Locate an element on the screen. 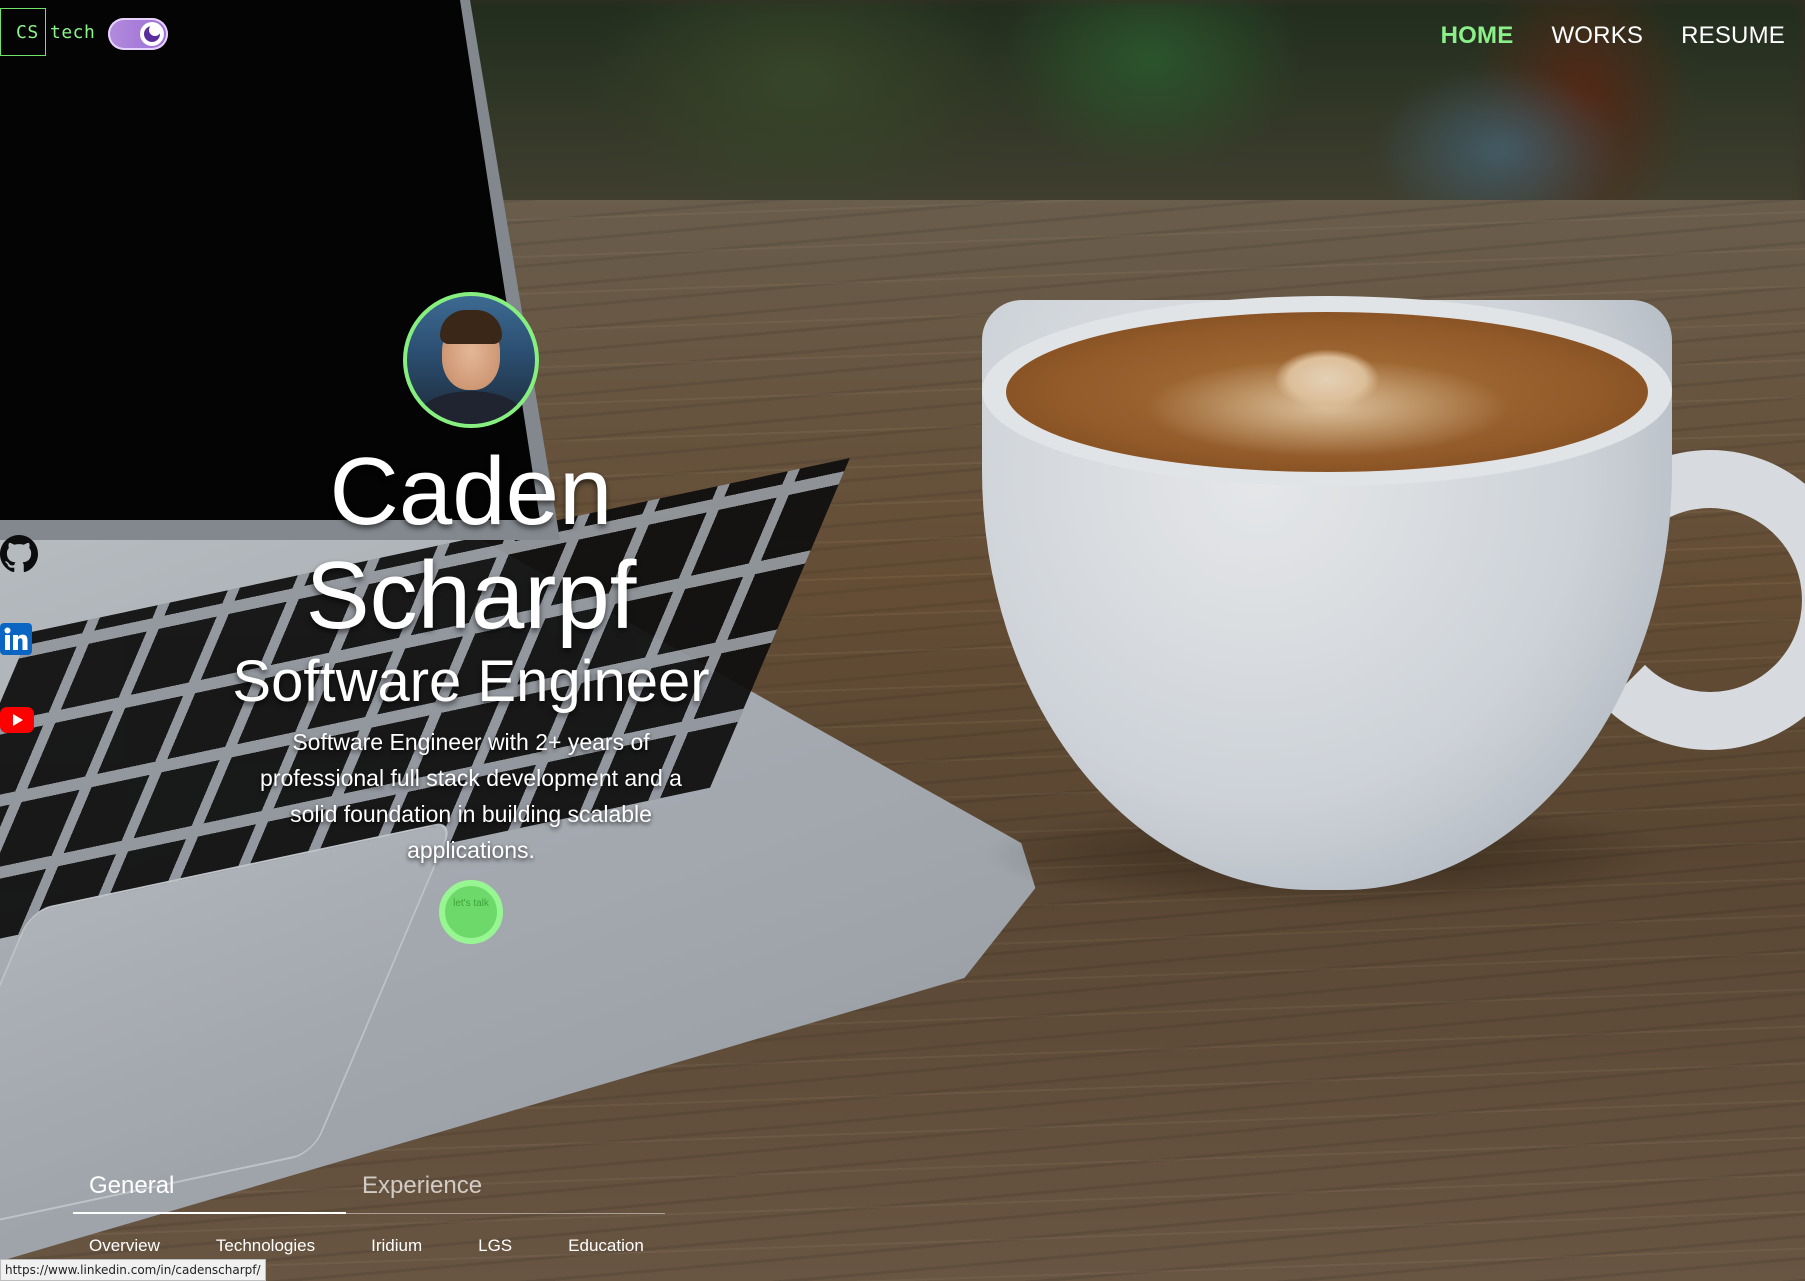  lets-talk-button: let's talk is located at coordinates (471, 912).